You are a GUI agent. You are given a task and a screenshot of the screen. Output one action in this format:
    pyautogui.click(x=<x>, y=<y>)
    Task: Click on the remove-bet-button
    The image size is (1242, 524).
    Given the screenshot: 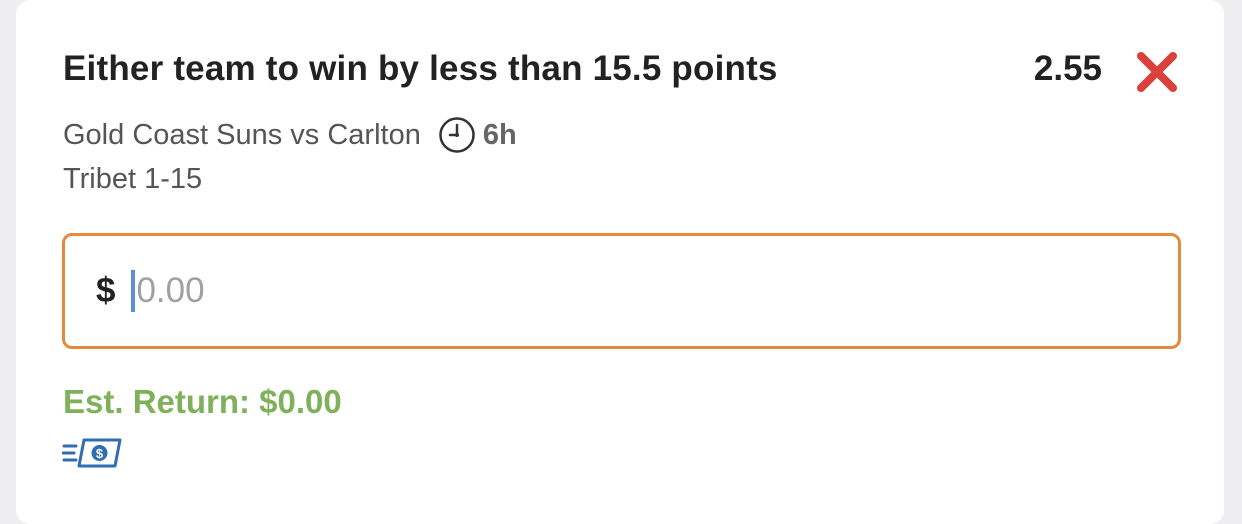 What is the action you would take?
    pyautogui.click(x=1157, y=72)
    